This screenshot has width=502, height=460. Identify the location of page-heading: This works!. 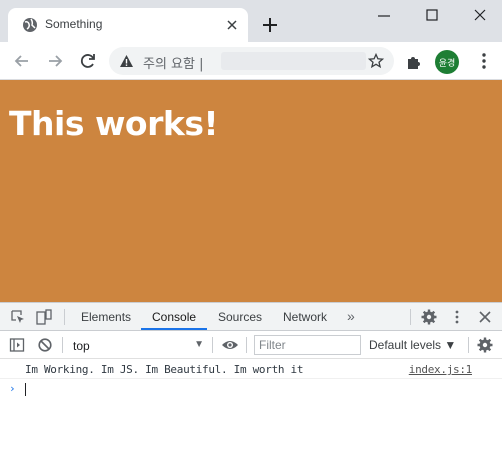
(114, 123).